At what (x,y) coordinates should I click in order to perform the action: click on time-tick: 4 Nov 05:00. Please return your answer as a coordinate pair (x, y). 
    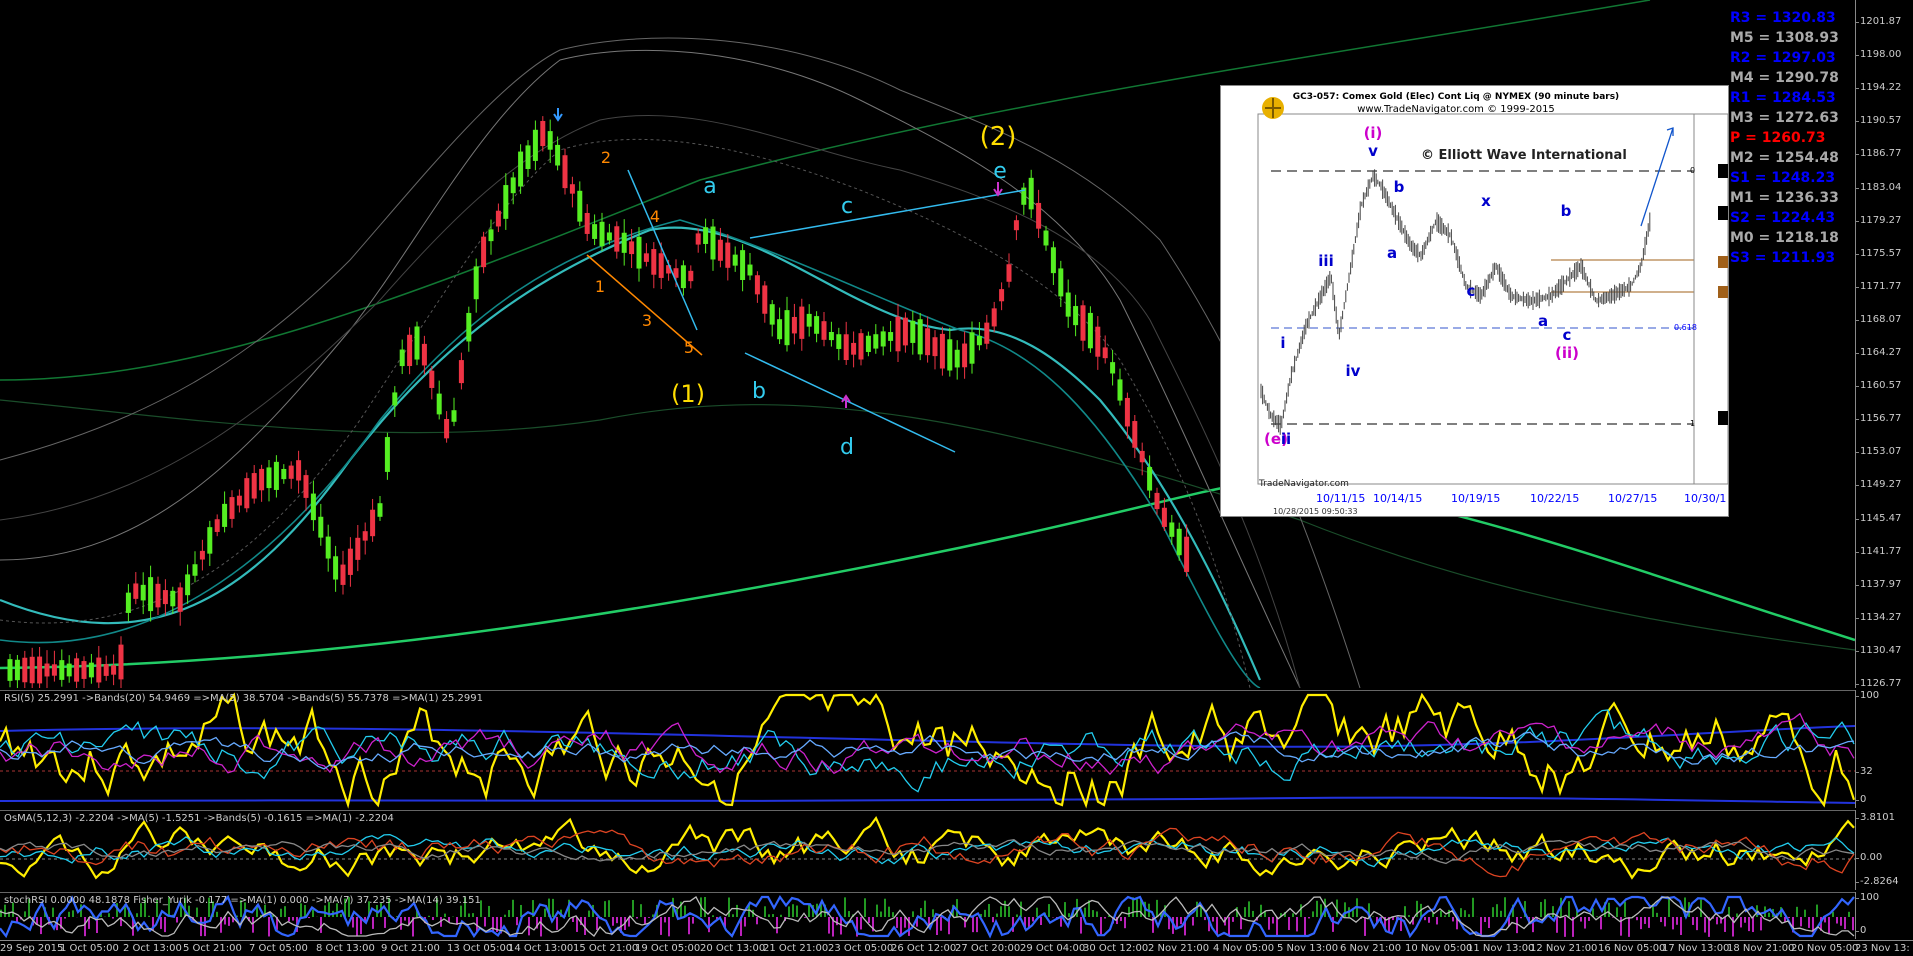
    Looking at the image, I should click on (1243, 948).